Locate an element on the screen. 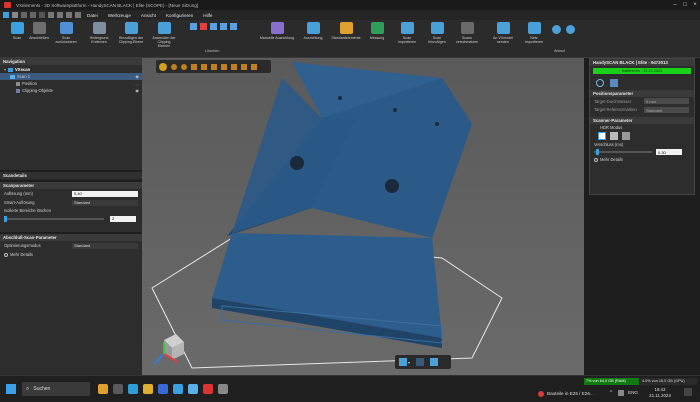  save-icon is located at coordinates (15, 15).